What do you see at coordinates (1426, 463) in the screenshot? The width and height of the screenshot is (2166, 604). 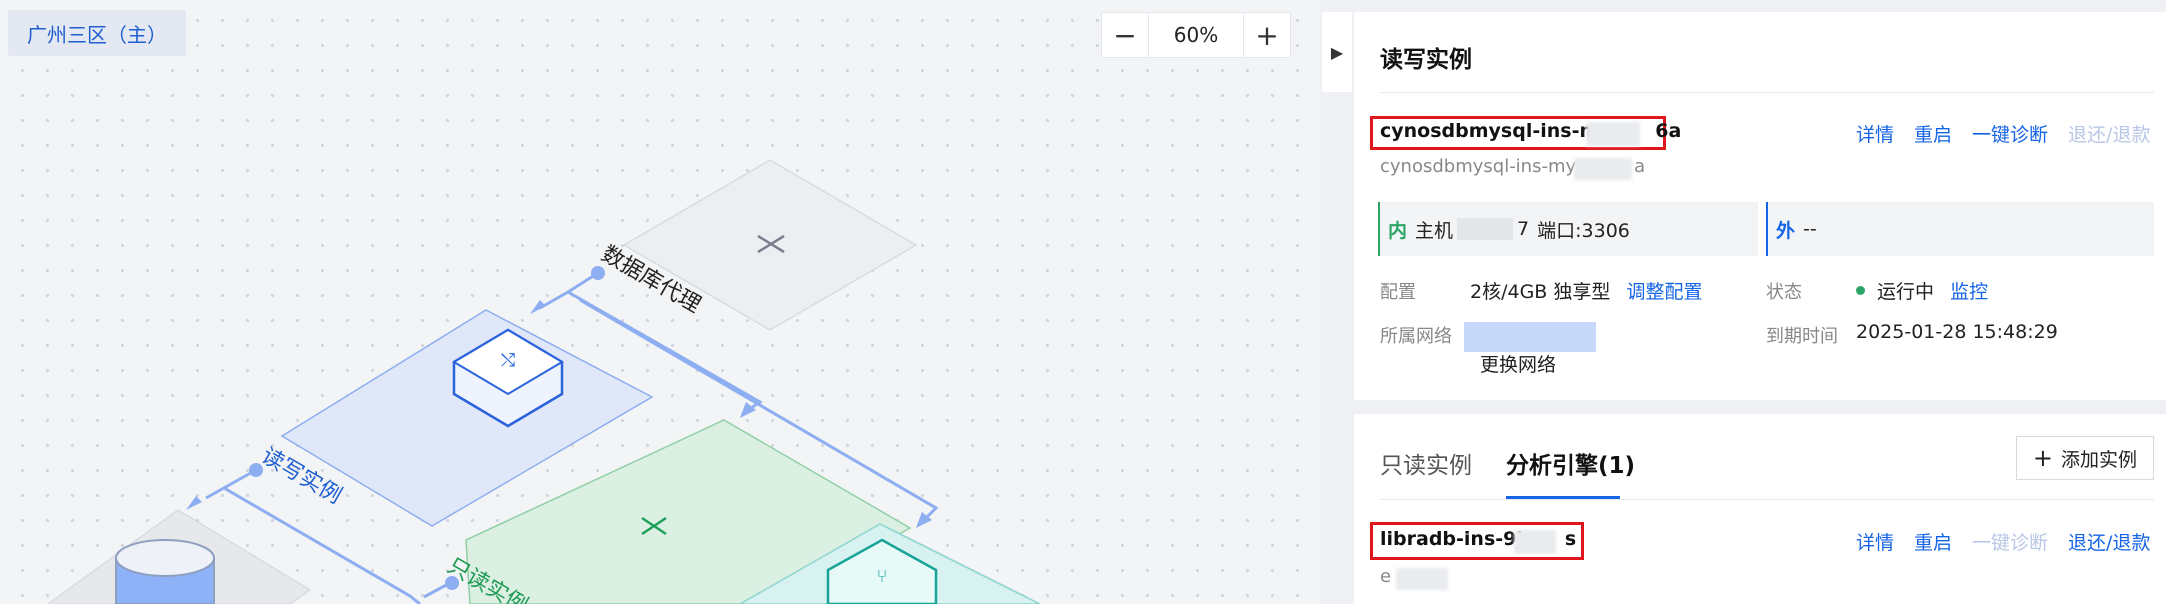 I see `tab-readonly: 只读实例` at bounding box center [1426, 463].